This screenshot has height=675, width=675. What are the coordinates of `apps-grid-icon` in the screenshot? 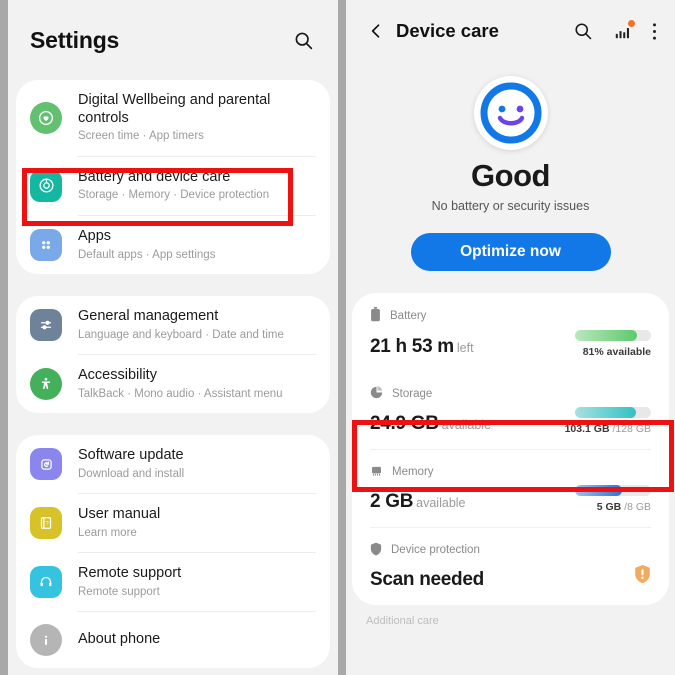 It's located at (46, 244).